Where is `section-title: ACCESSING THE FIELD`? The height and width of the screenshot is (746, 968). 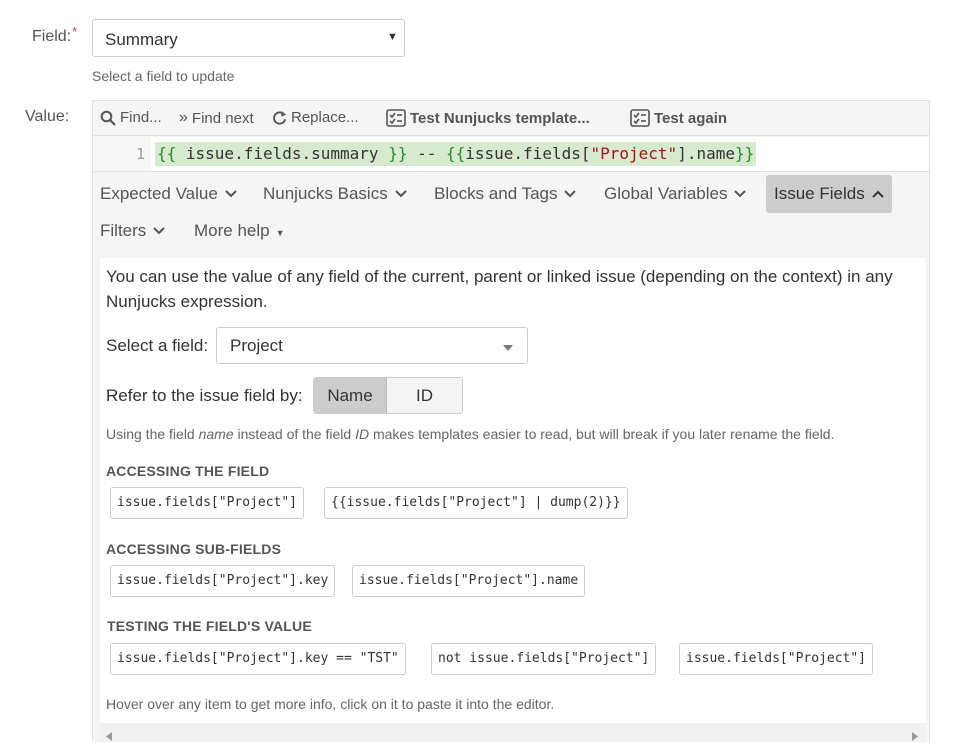
section-title: ACCESSING THE FIELD is located at coordinates (188, 471).